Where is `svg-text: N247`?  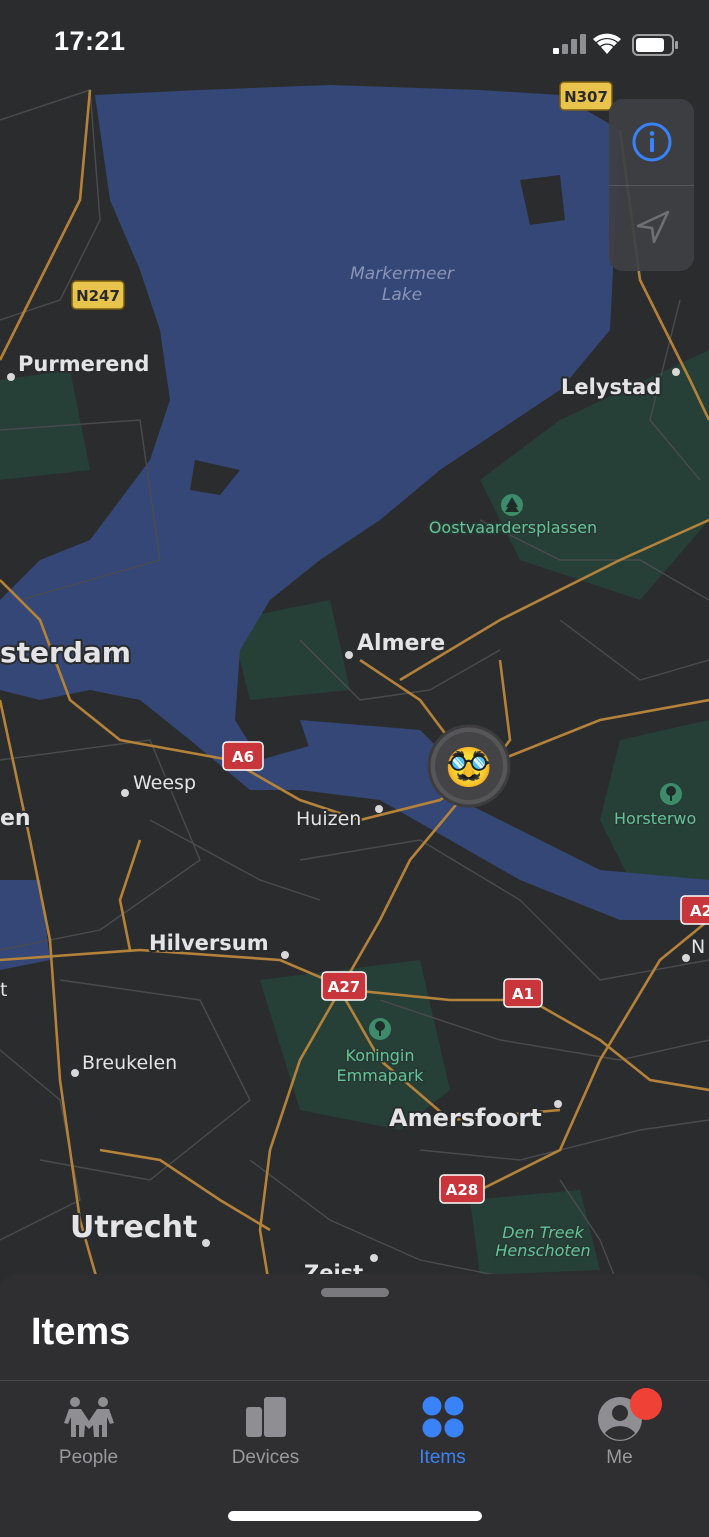
svg-text: N247 is located at coordinates (98, 296).